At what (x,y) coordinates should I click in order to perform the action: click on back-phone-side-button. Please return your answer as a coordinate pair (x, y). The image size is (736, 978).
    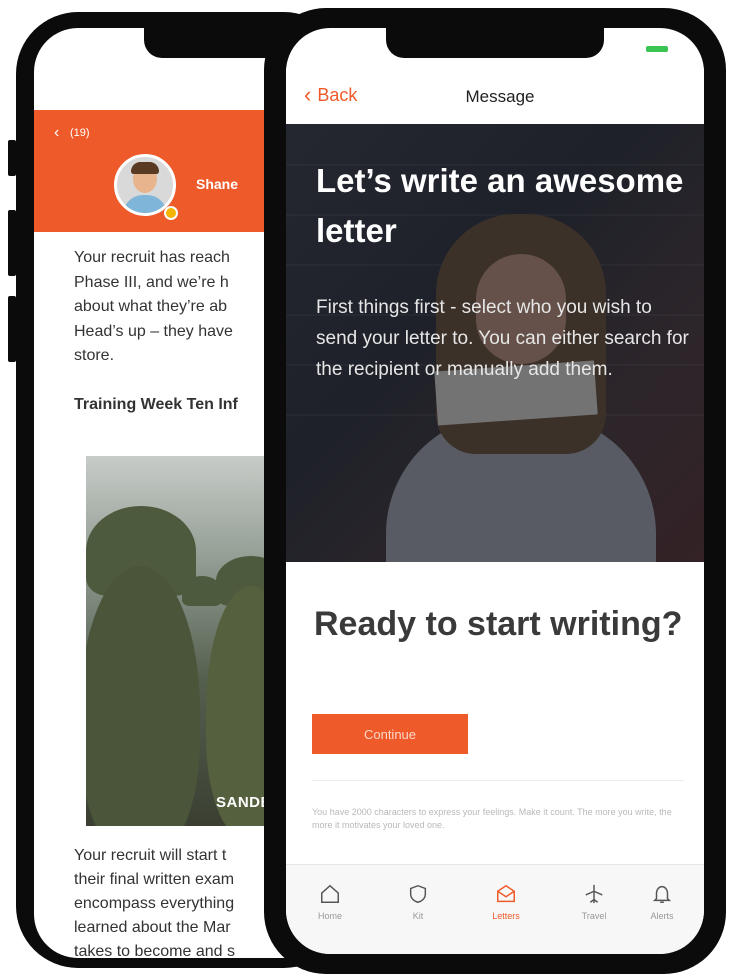
    Looking at the image, I should click on (12, 158).